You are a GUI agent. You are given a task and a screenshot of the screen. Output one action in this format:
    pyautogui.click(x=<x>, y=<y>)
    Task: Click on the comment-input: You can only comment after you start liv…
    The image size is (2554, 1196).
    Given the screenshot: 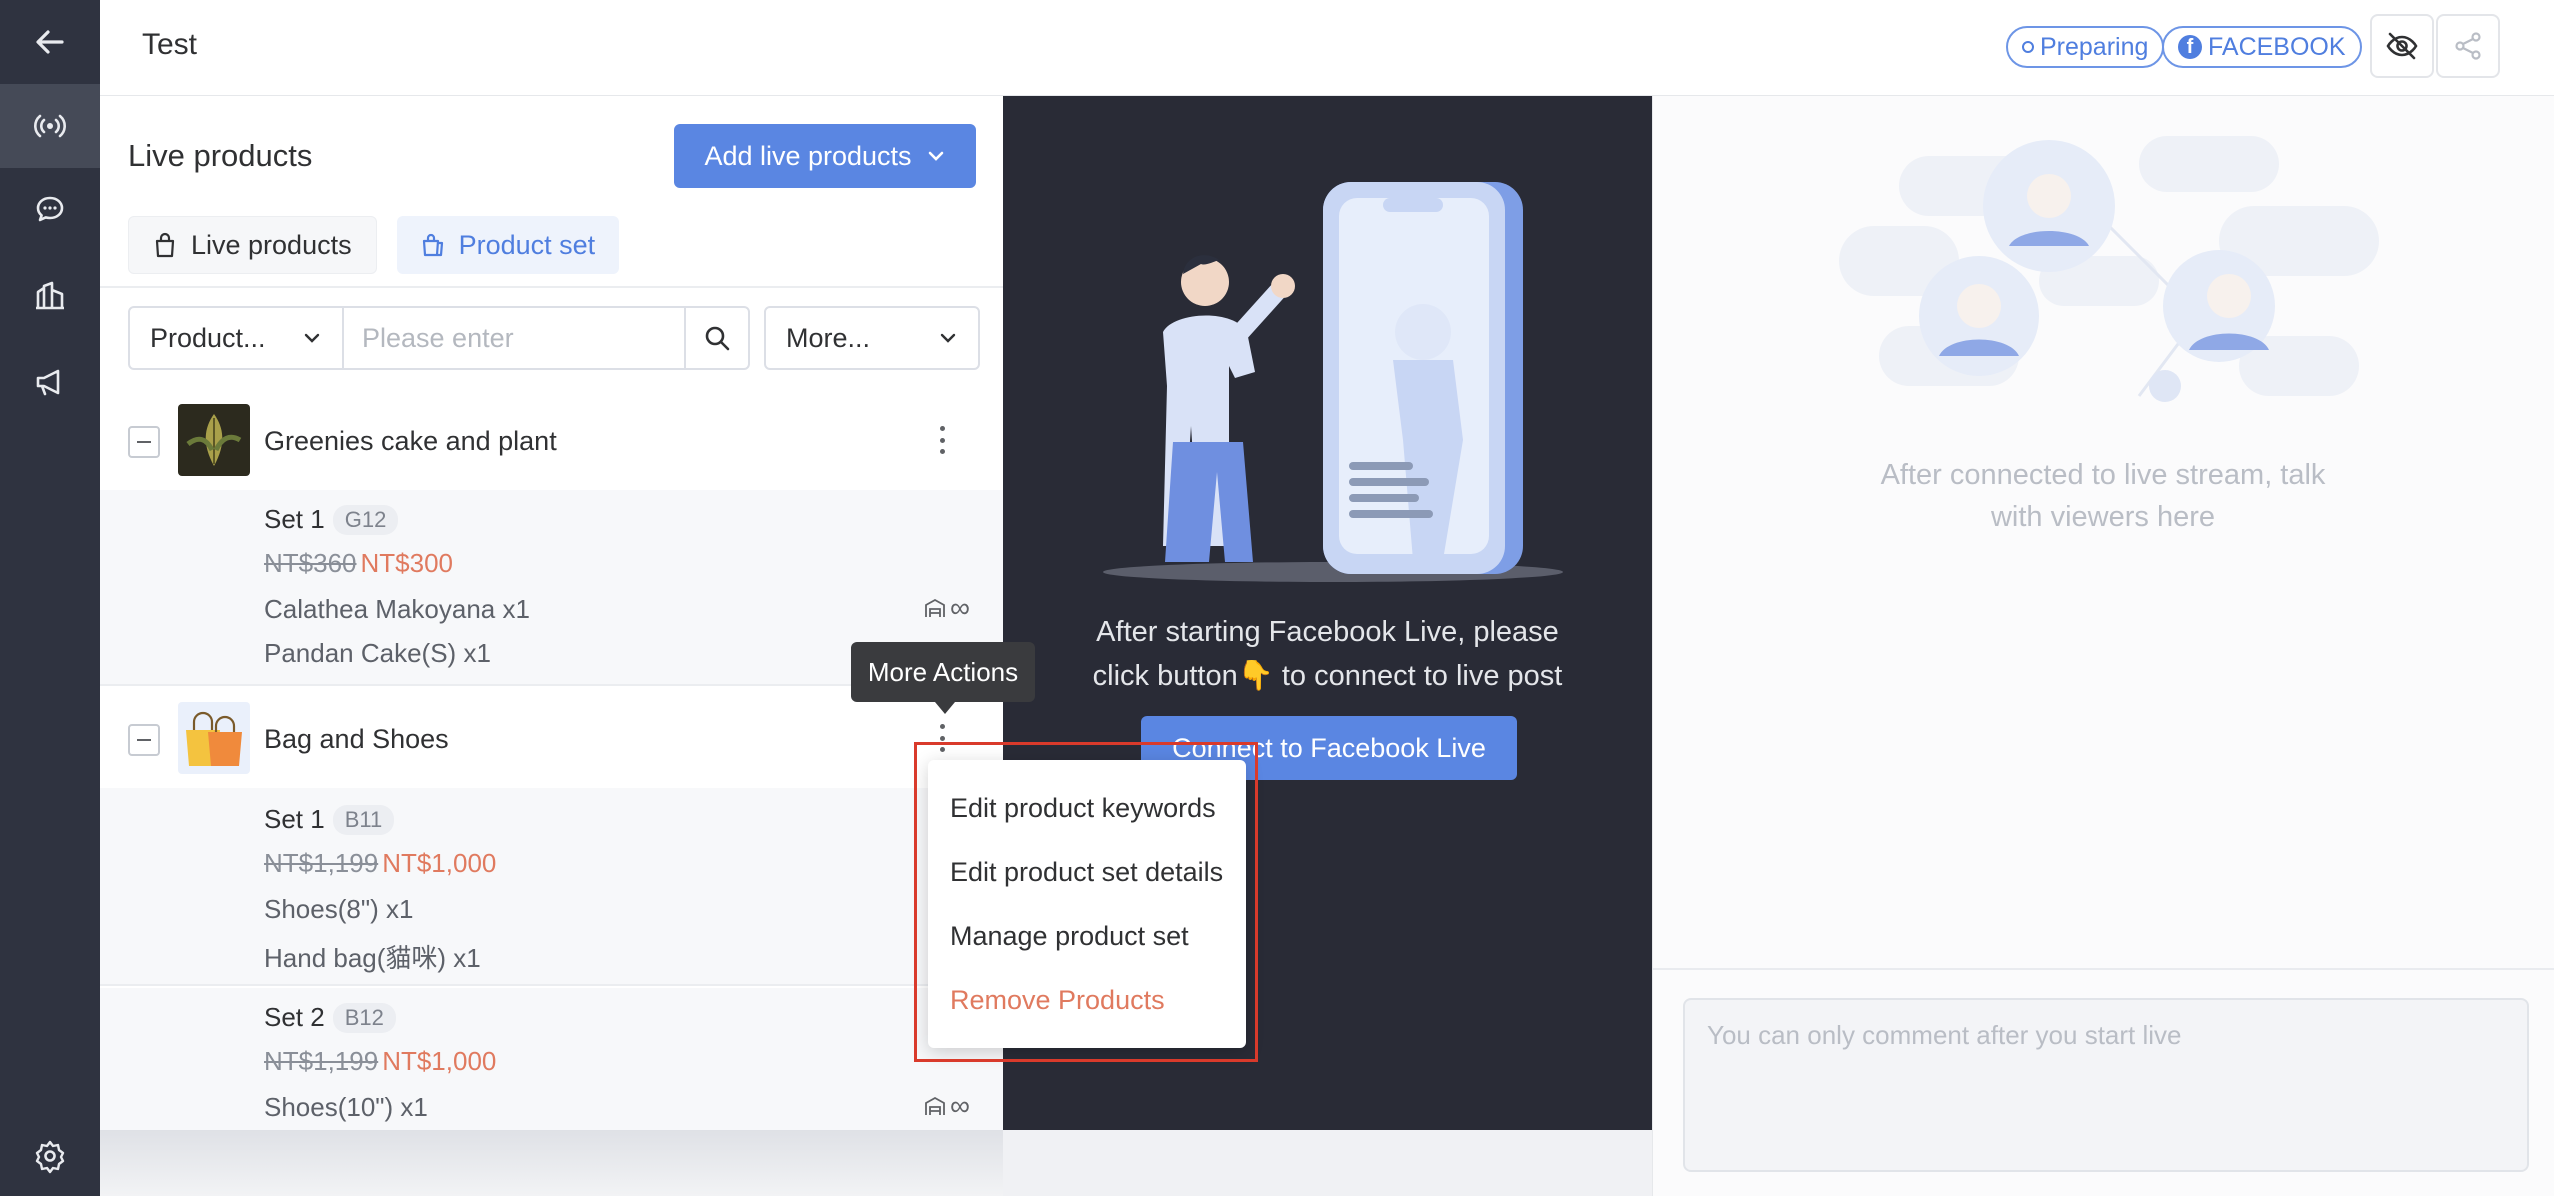 What is the action you would take?
    pyautogui.click(x=2106, y=1085)
    